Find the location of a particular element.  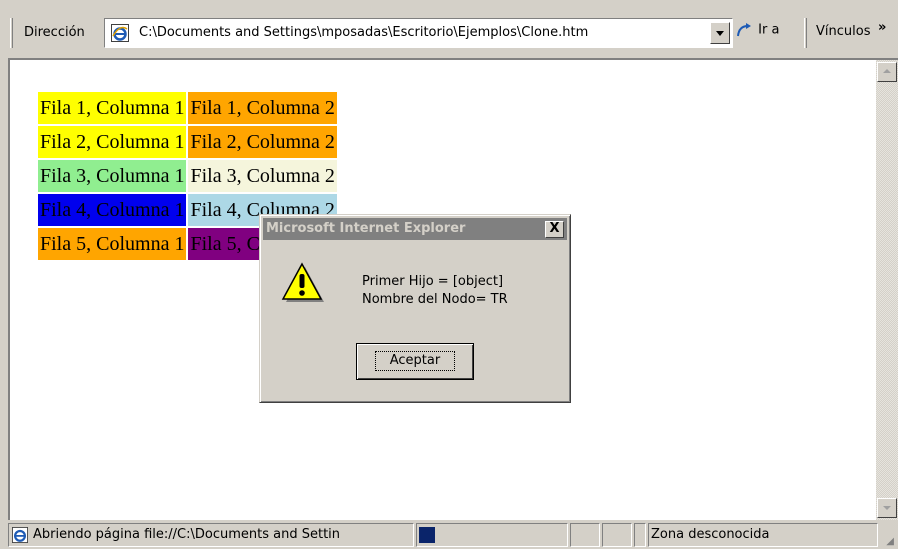

ok-button-label: Aceptar is located at coordinates (415, 361).